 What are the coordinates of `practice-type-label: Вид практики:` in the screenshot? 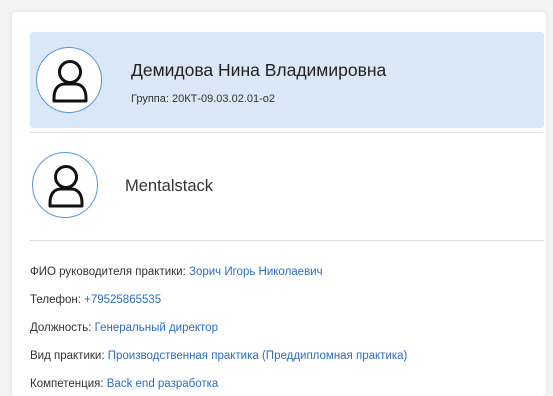 It's located at (67, 356).